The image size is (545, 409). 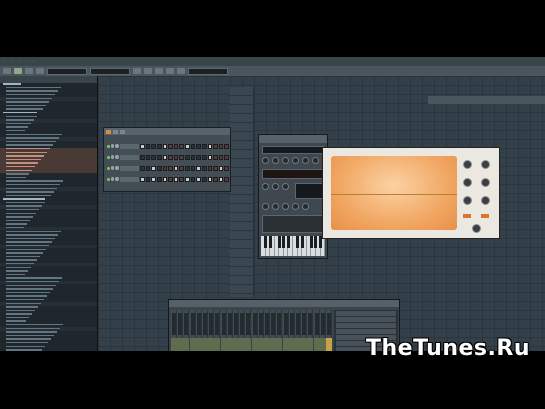 I want to click on browser-item, so click(x=48, y=350).